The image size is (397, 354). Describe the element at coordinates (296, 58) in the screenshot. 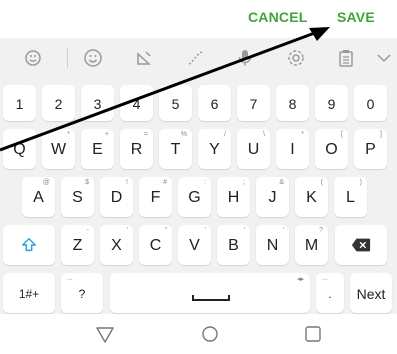

I see `settings-icon` at that location.